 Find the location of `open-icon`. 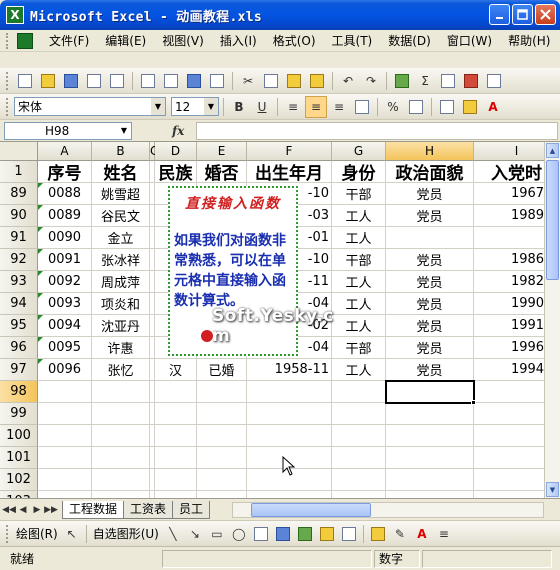

open-icon is located at coordinates (48, 81).